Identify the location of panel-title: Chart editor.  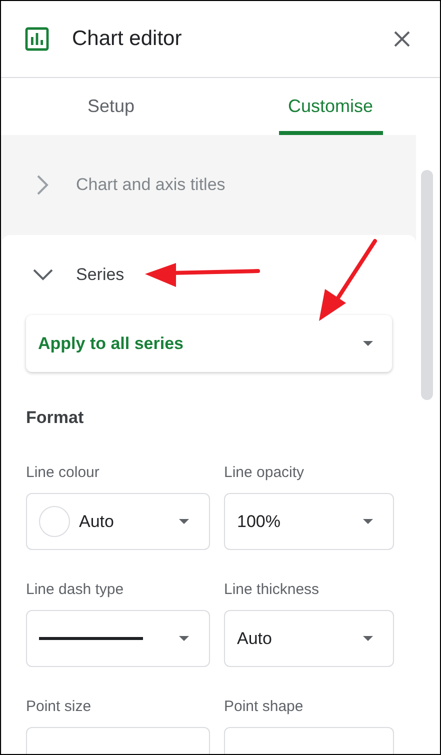
(127, 39).